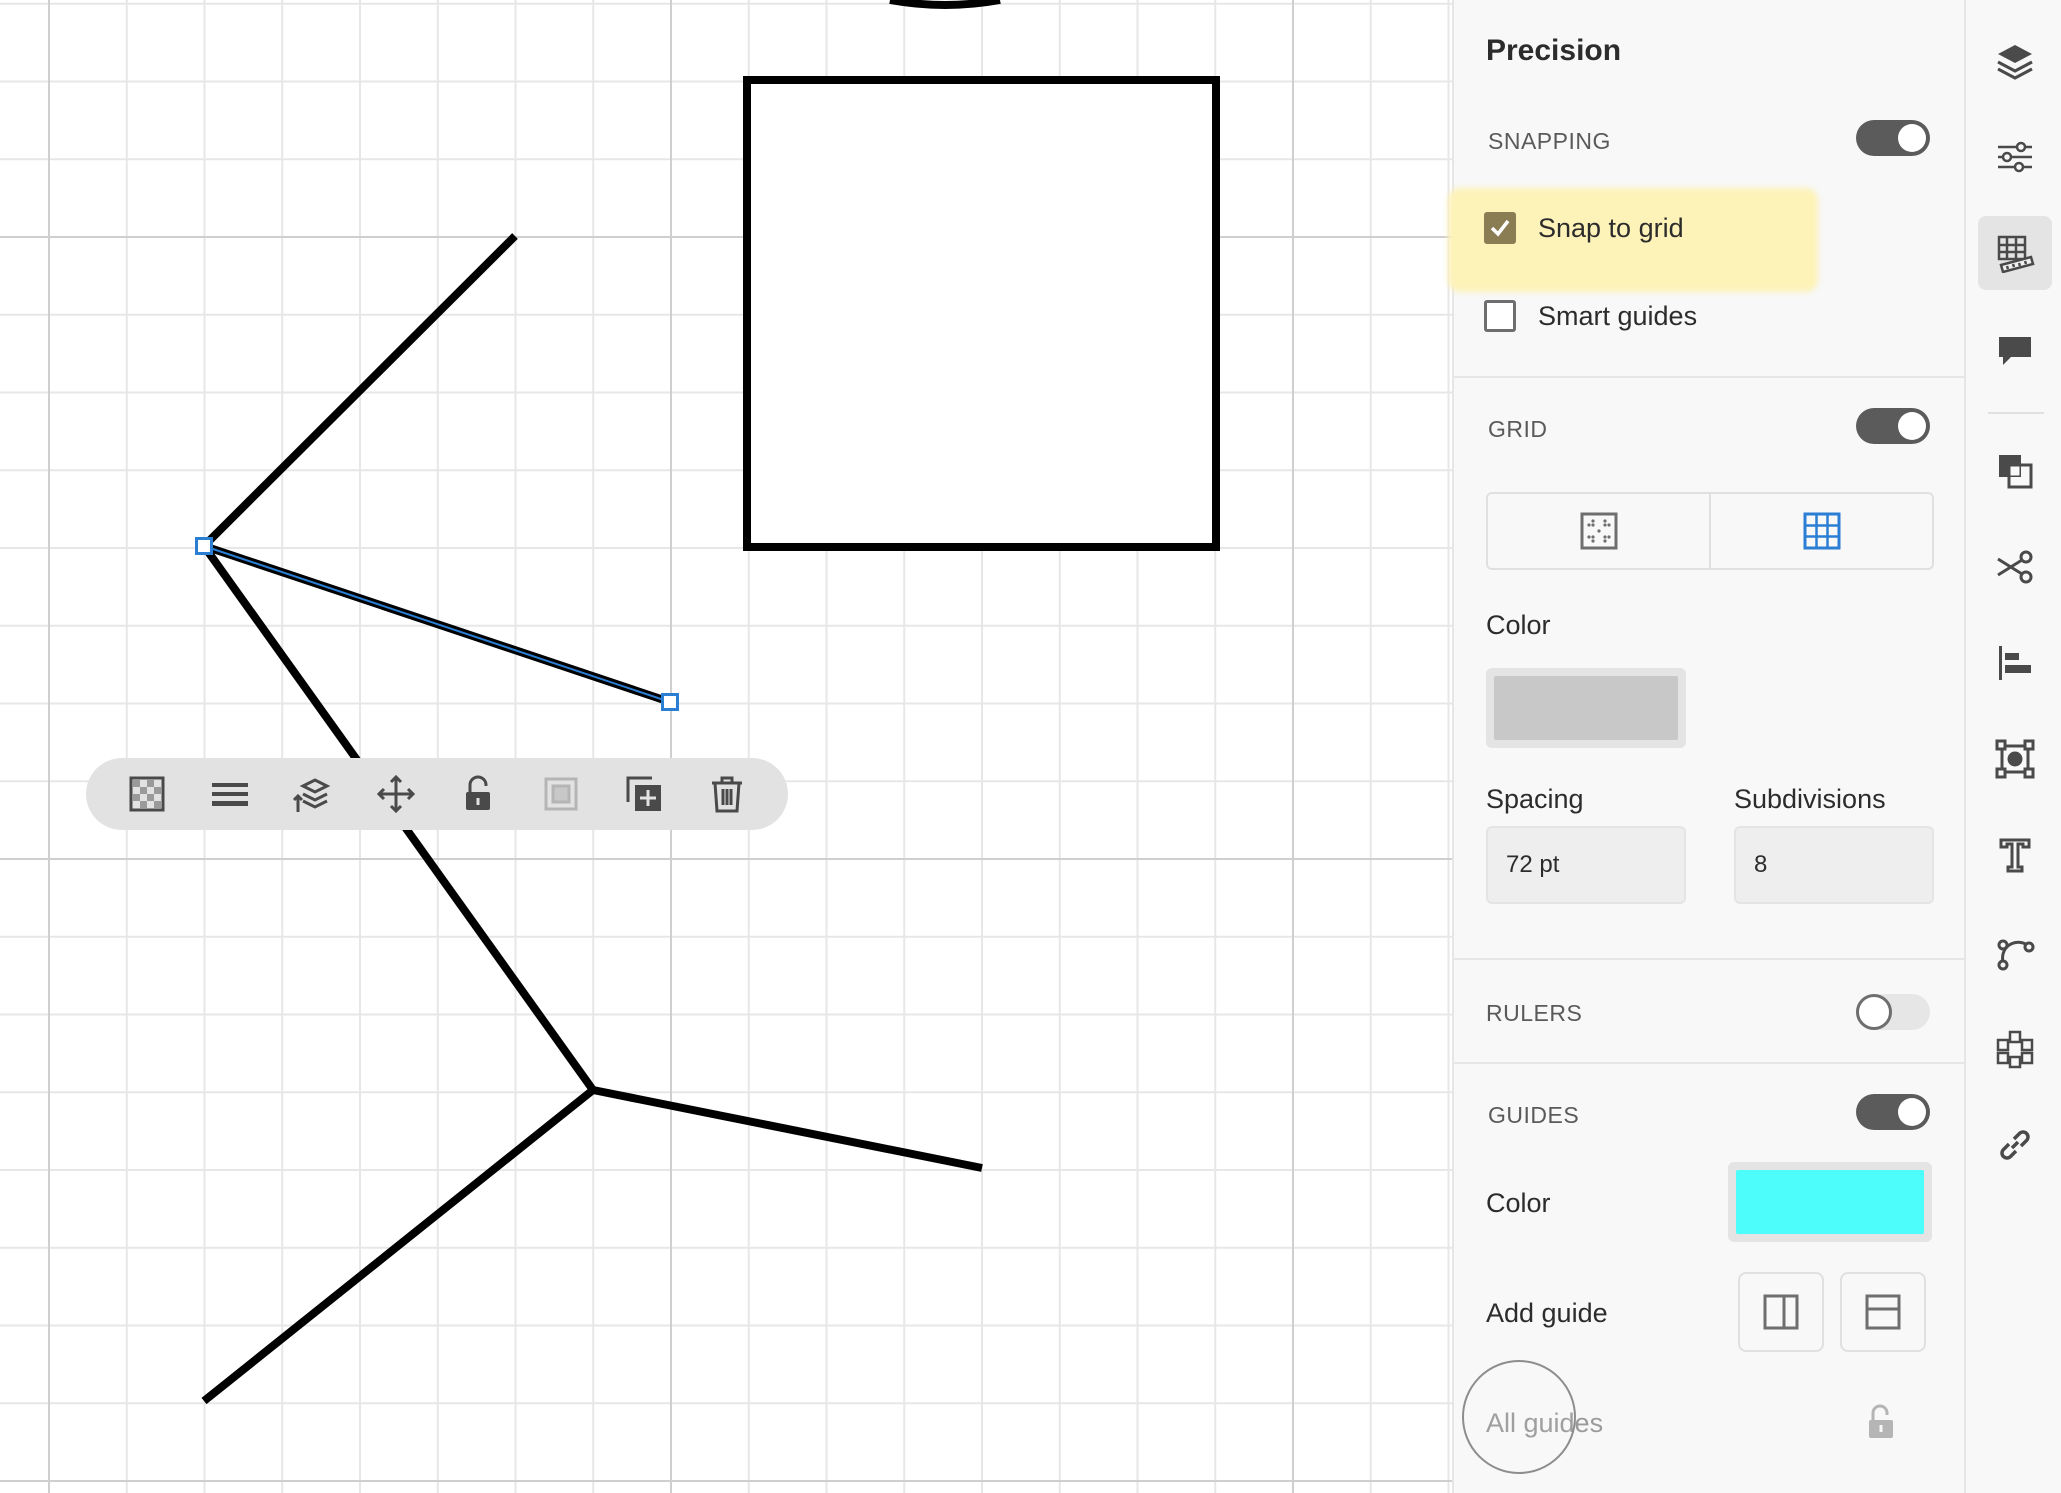 The width and height of the screenshot is (2061, 1493). What do you see at coordinates (1810, 799) in the screenshot?
I see `subdivisions-label: Subdivisions` at bounding box center [1810, 799].